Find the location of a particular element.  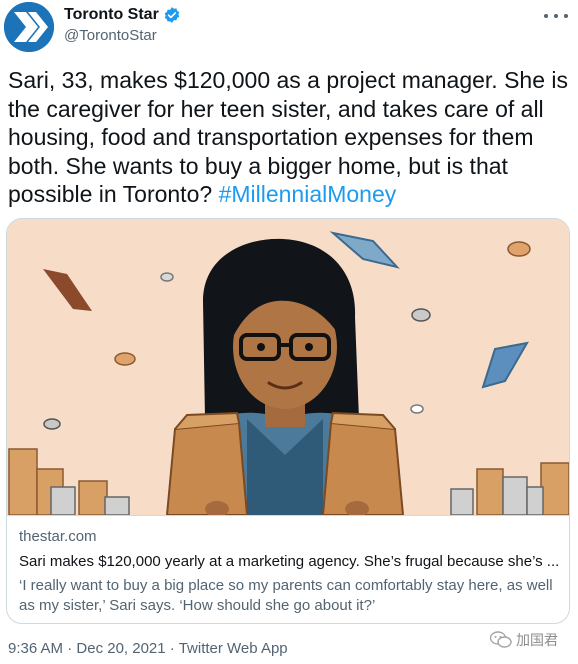

avatar is located at coordinates (29, 27).